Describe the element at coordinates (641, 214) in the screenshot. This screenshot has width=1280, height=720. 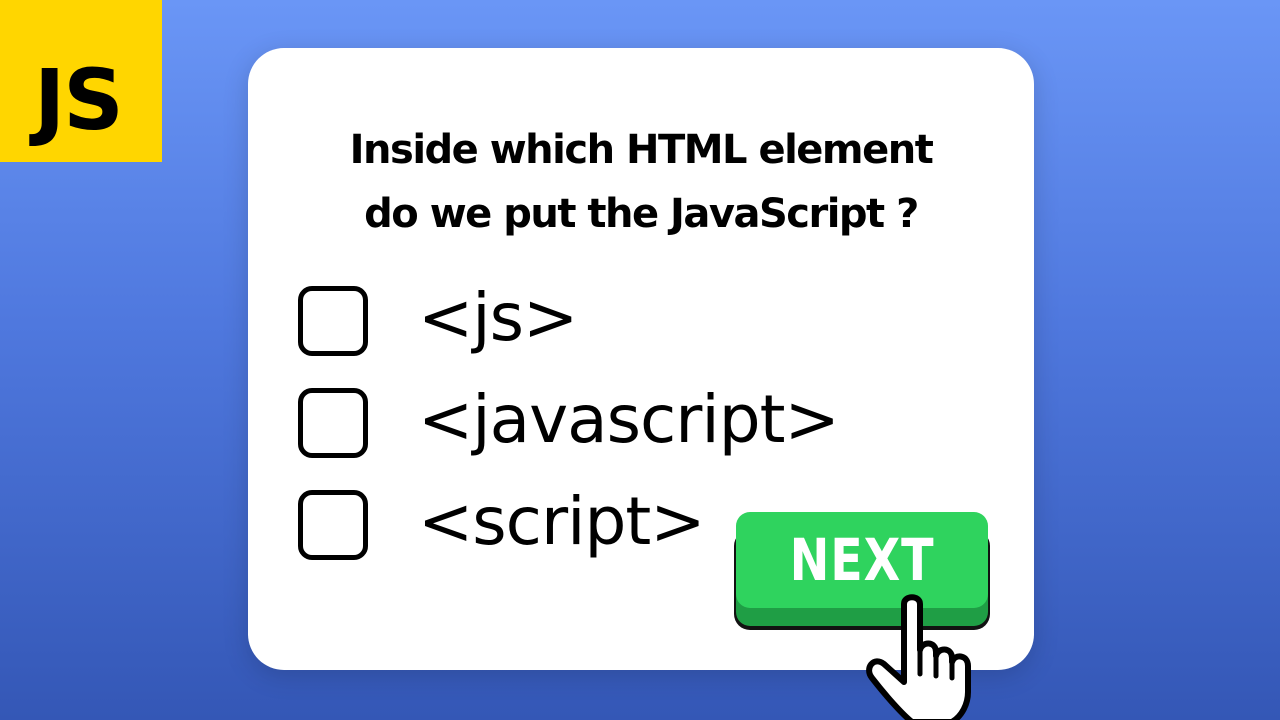
I see `question-line-2: do we put the JavaScript ?` at that location.